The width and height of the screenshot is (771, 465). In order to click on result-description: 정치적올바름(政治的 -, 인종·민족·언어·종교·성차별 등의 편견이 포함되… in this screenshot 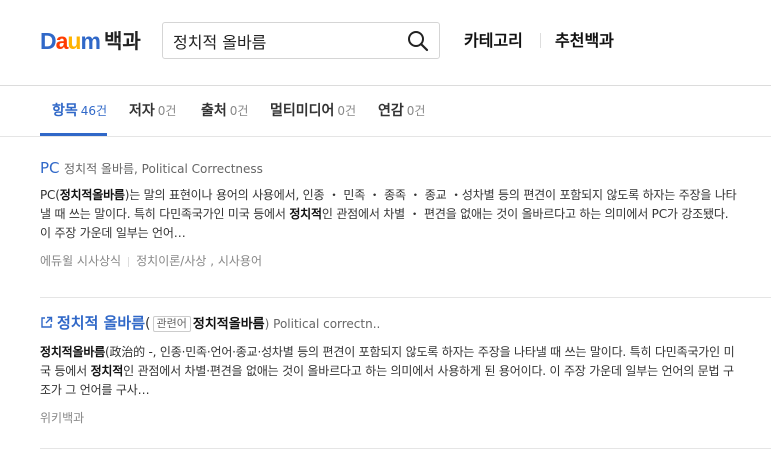, I will do `click(390, 371)`.